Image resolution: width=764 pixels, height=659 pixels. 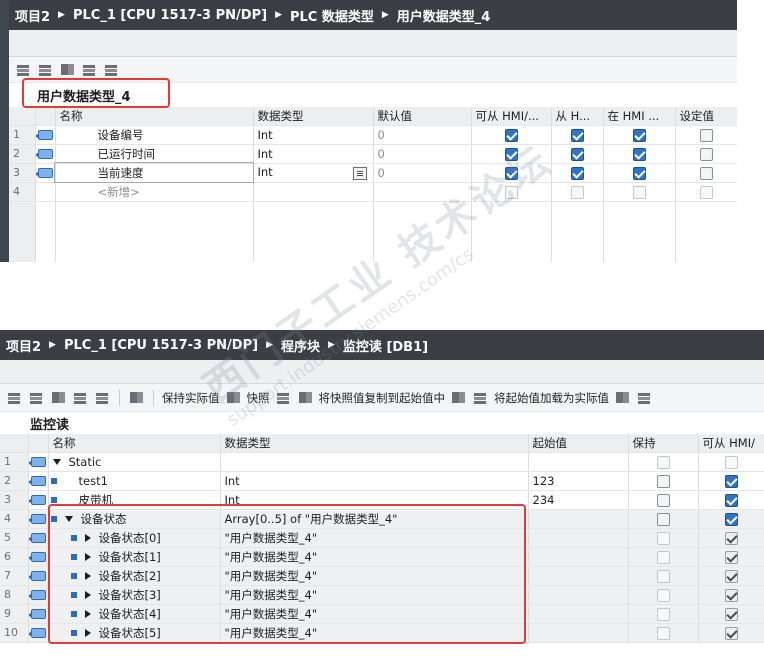 What do you see at coordinates (258, 398) in the screenshot?
I see `snapshot-button: 快照` at bounding box center [258, 398].